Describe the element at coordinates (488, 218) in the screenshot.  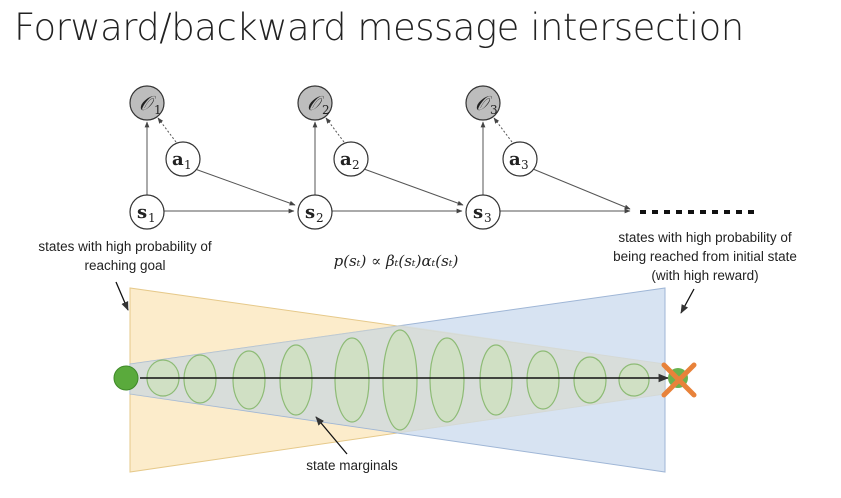
I see `node-s3-sub: 3` at that location.